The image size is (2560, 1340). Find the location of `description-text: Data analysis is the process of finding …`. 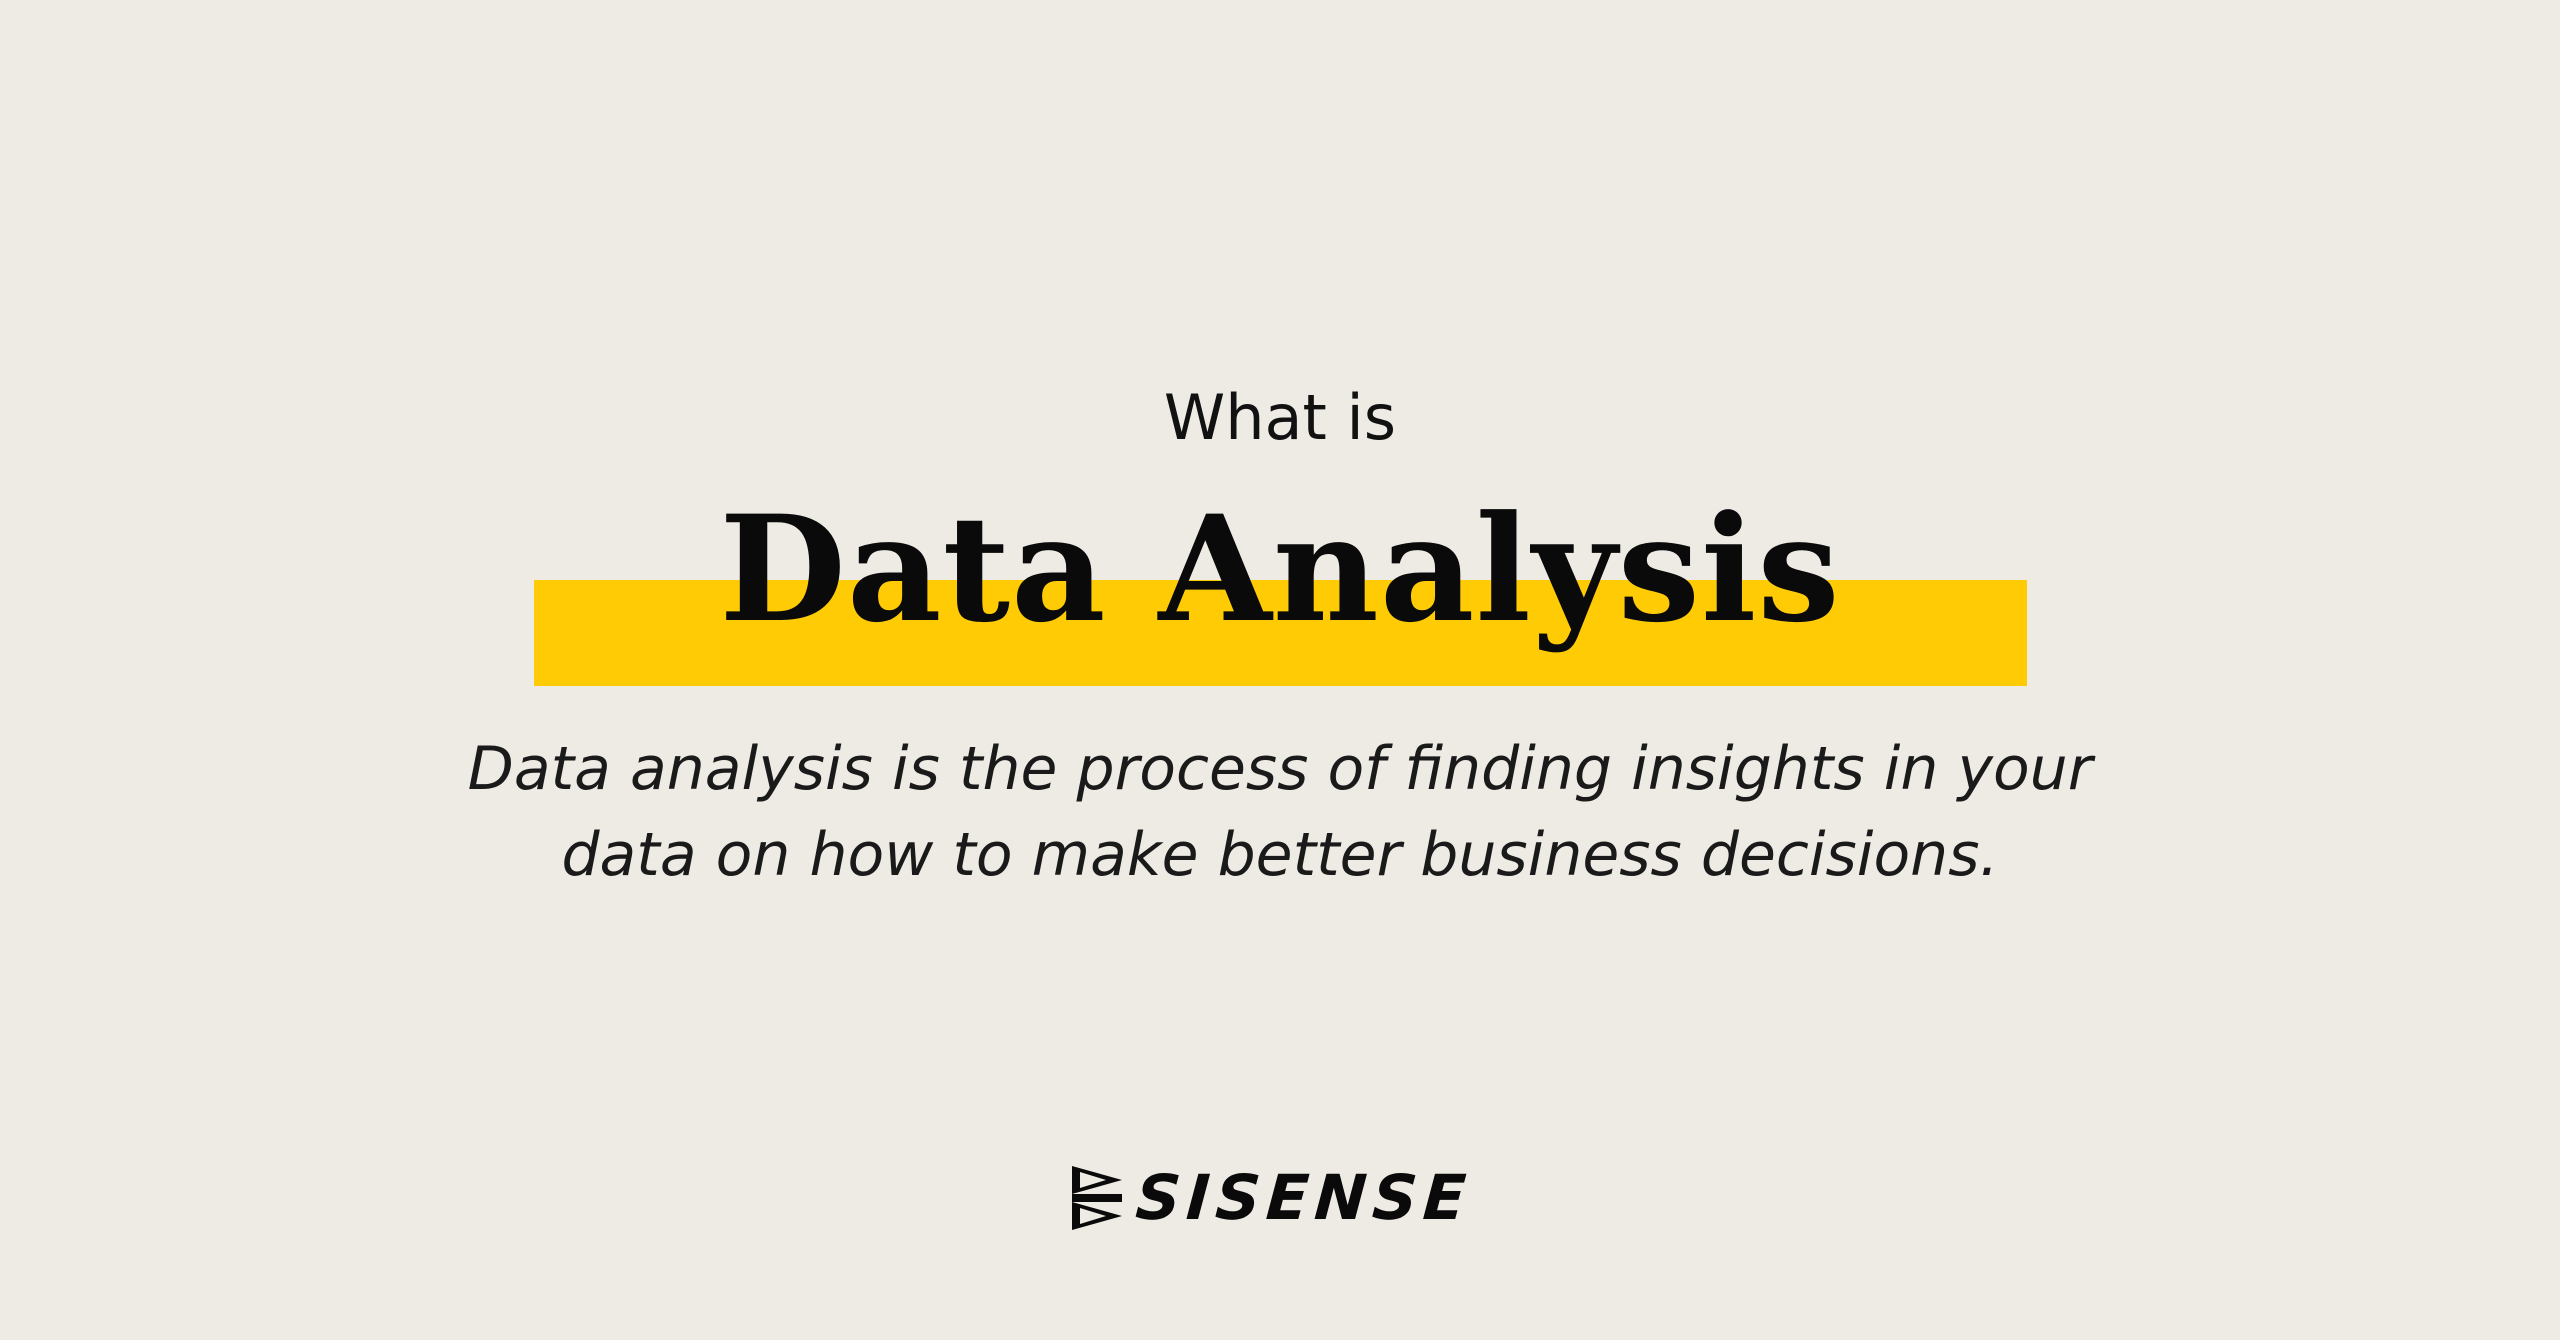

description-text: Data analysis is the process of finding … is located at coordinates (1280, 812).